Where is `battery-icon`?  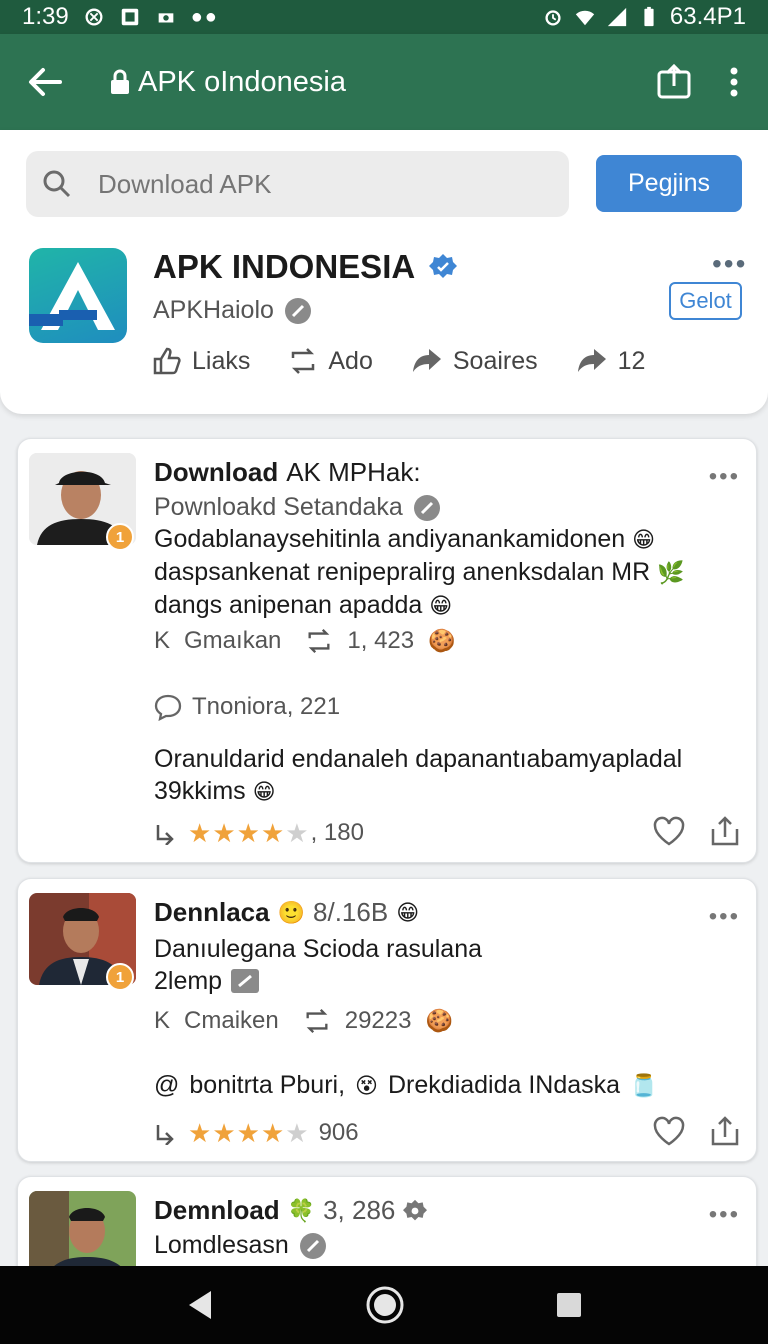 battery-icon is located at coordinates (649, 16).